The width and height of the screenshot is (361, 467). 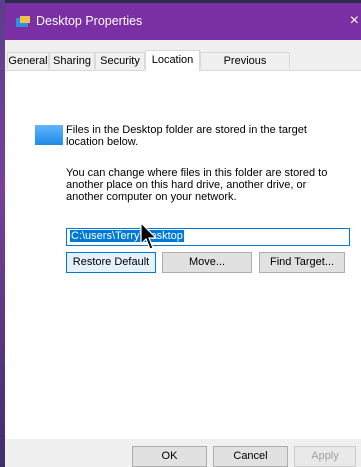 What do you see at coordinates (151, 238) in the screenshot?
I see `mouse-pointer-icon` at bounding box center [151, 238].